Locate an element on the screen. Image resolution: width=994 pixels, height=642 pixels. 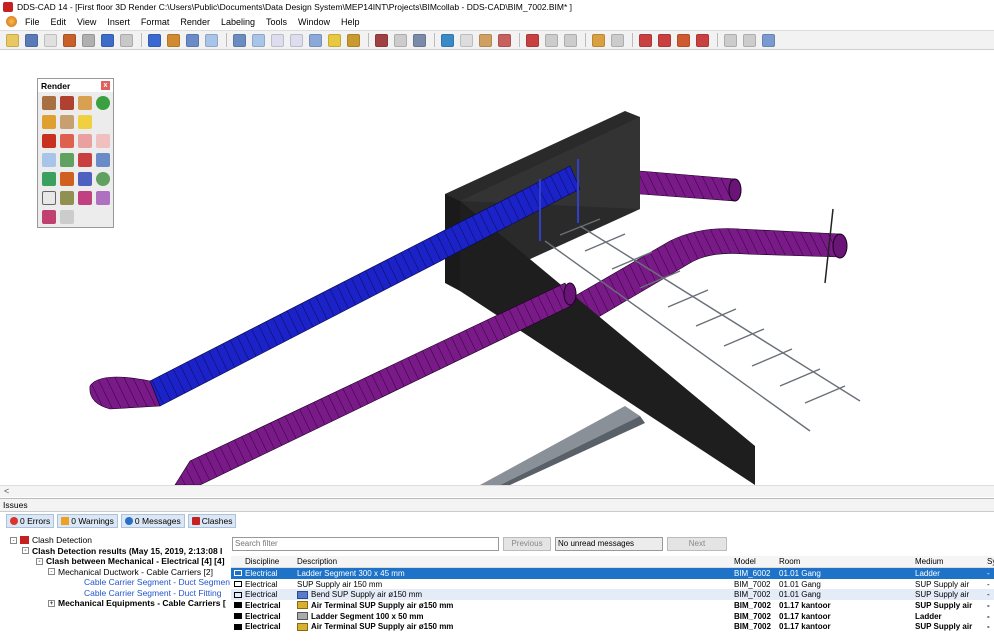
render-cube-icon is located at coordinates (49, 103).